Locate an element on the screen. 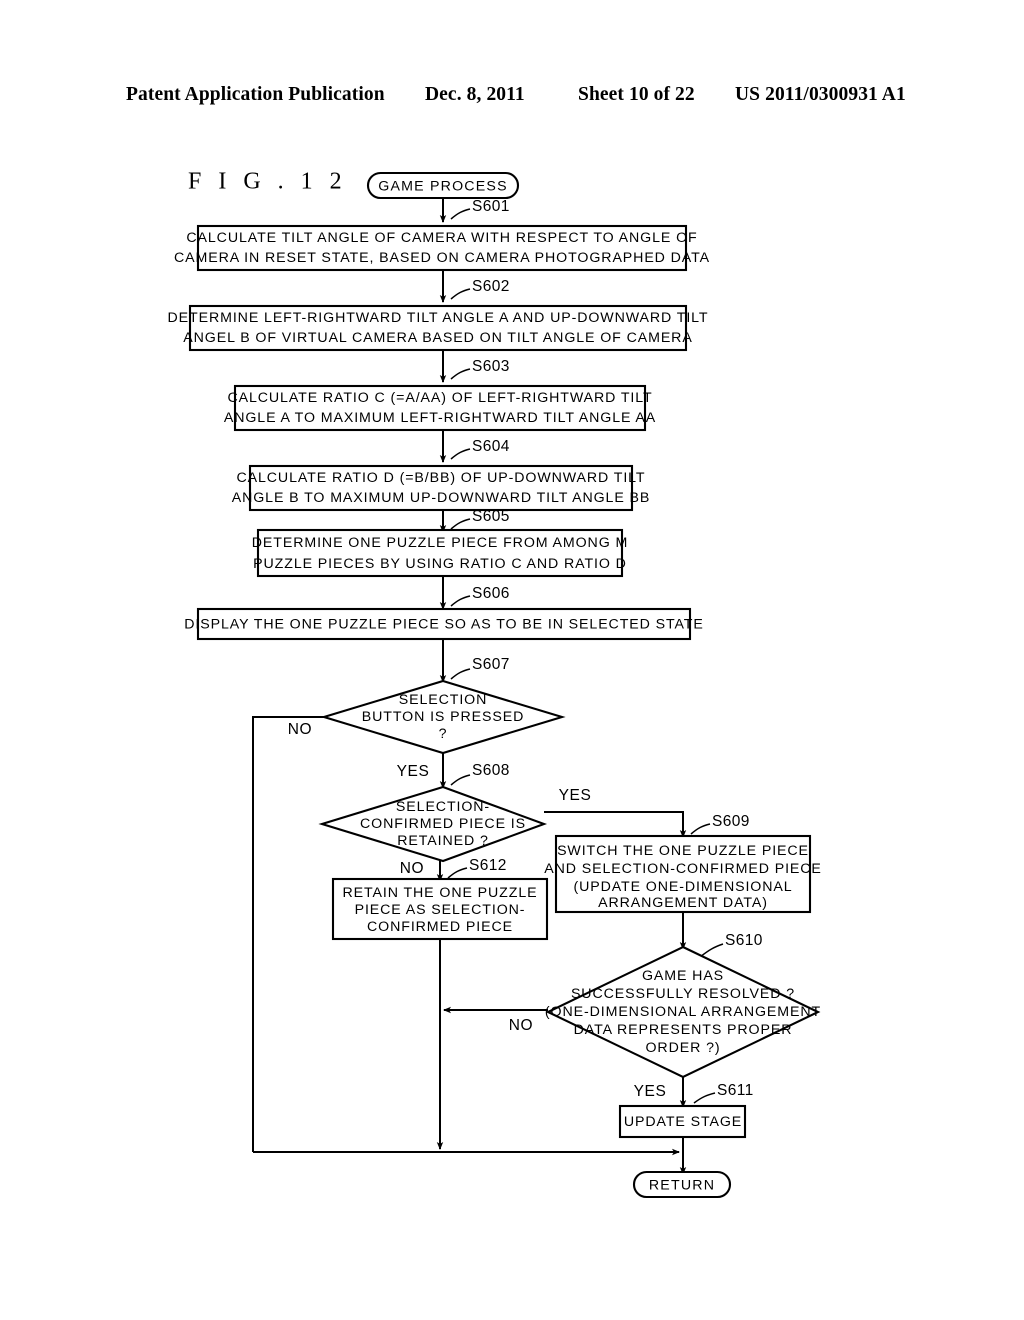 This screenshot has width=1024, height=1320. process-s612-line-1: RETAIN THE ONE PUZZLE is located at coordinates (440, 893).